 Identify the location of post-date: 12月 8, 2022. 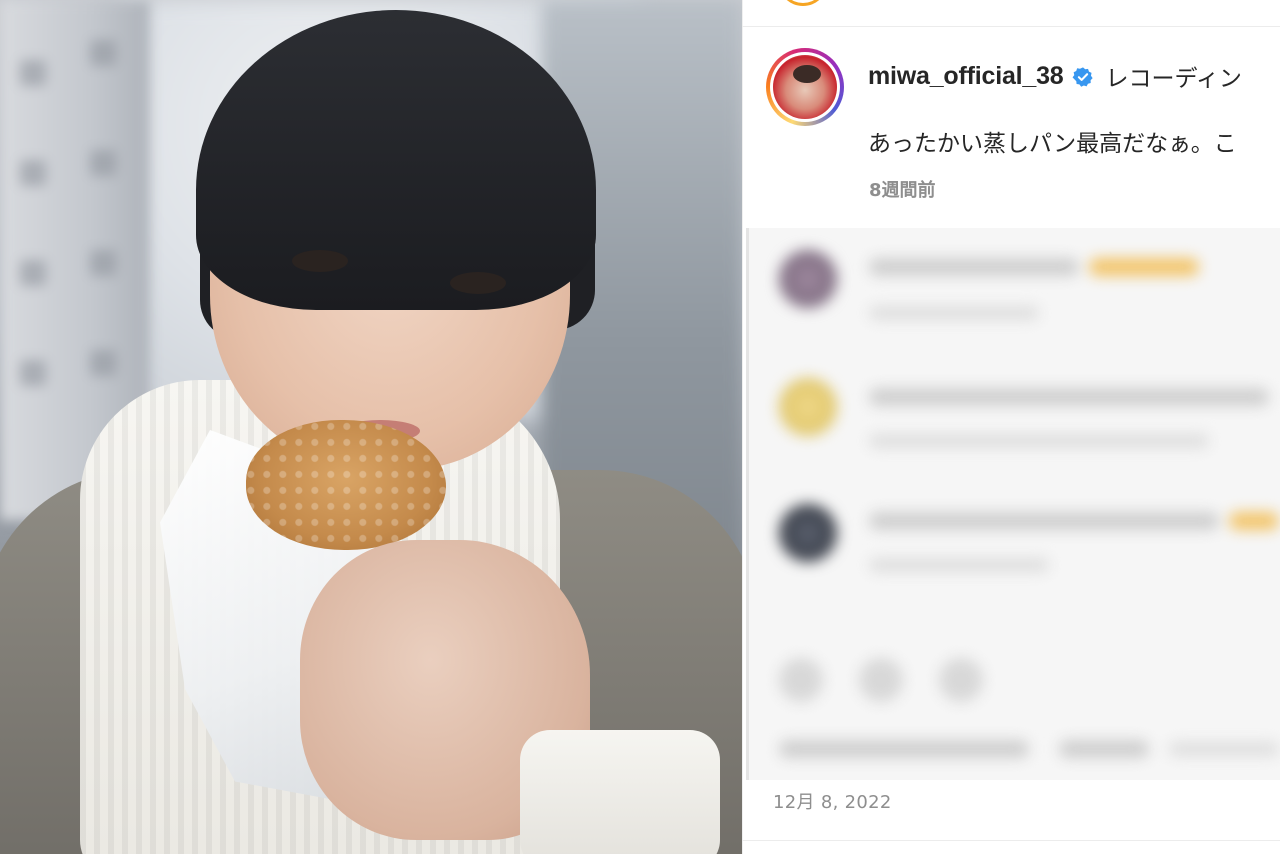
(832, 802).